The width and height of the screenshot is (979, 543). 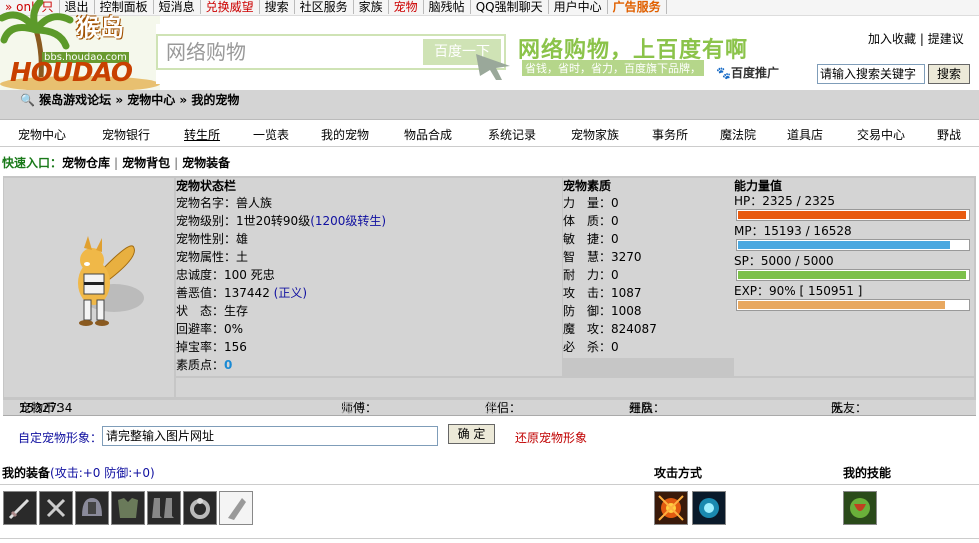 I want to click on attr-label: 敏 捷：, so click(x=587, y=239).